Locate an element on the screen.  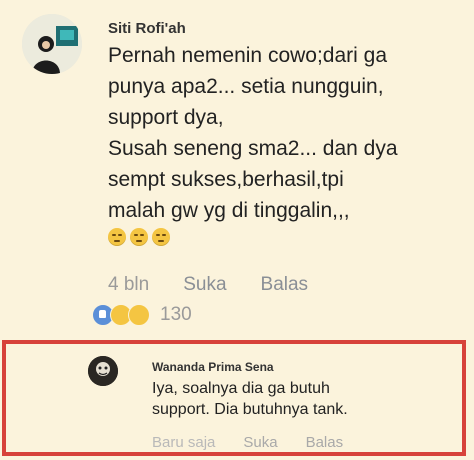
reaction-summary: 130 is located at coordinates (142, 315).